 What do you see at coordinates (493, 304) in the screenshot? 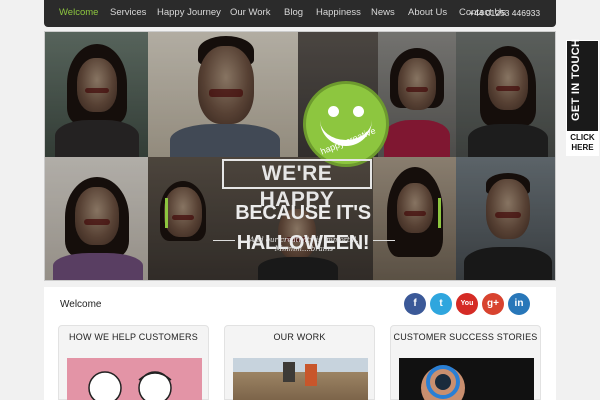
I see `google-plus-icon: g+` at bounding box center [493, 304].